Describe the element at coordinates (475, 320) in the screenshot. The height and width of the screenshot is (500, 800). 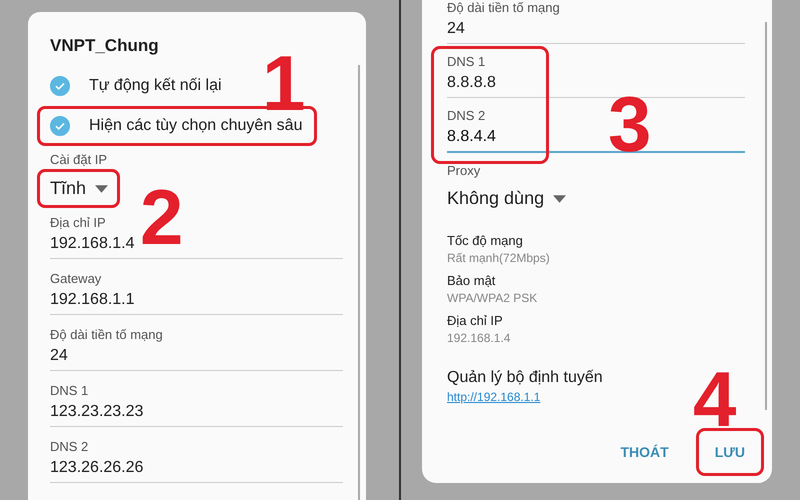
I see `info-label: Địa chỉ IP` at that location.